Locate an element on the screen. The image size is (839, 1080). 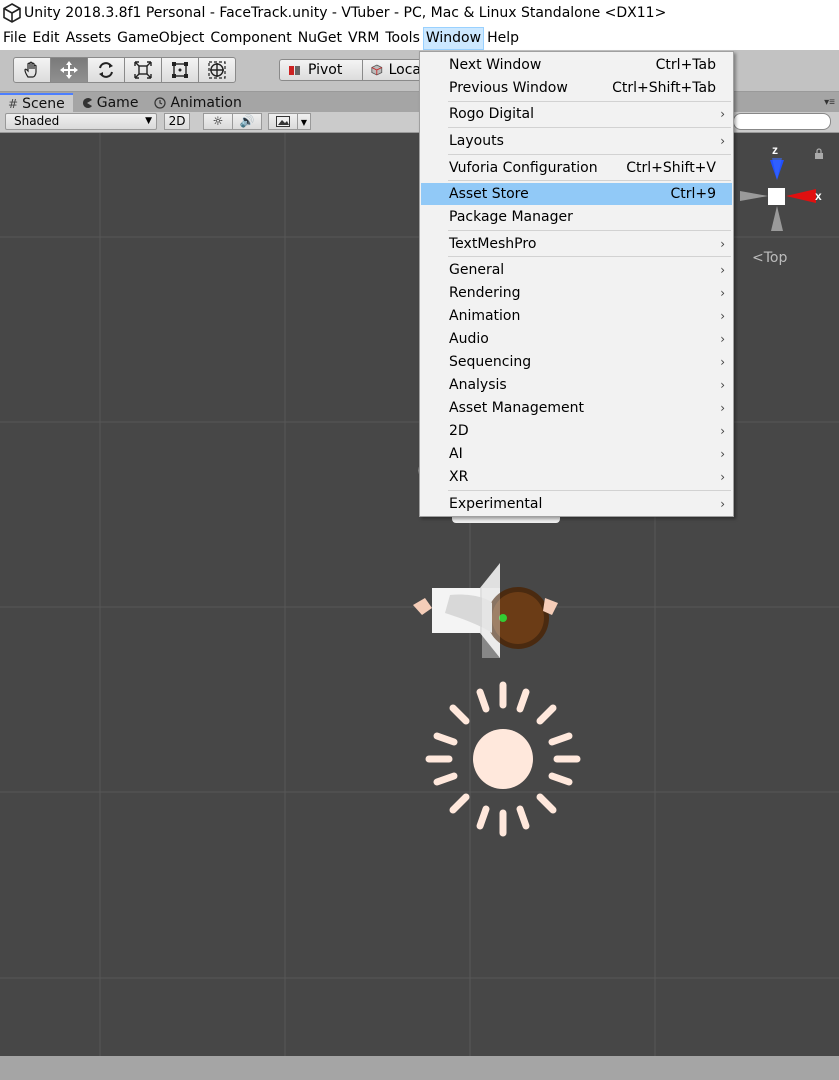
menu-item-label: Rendering is located at coordinates (485, 293).